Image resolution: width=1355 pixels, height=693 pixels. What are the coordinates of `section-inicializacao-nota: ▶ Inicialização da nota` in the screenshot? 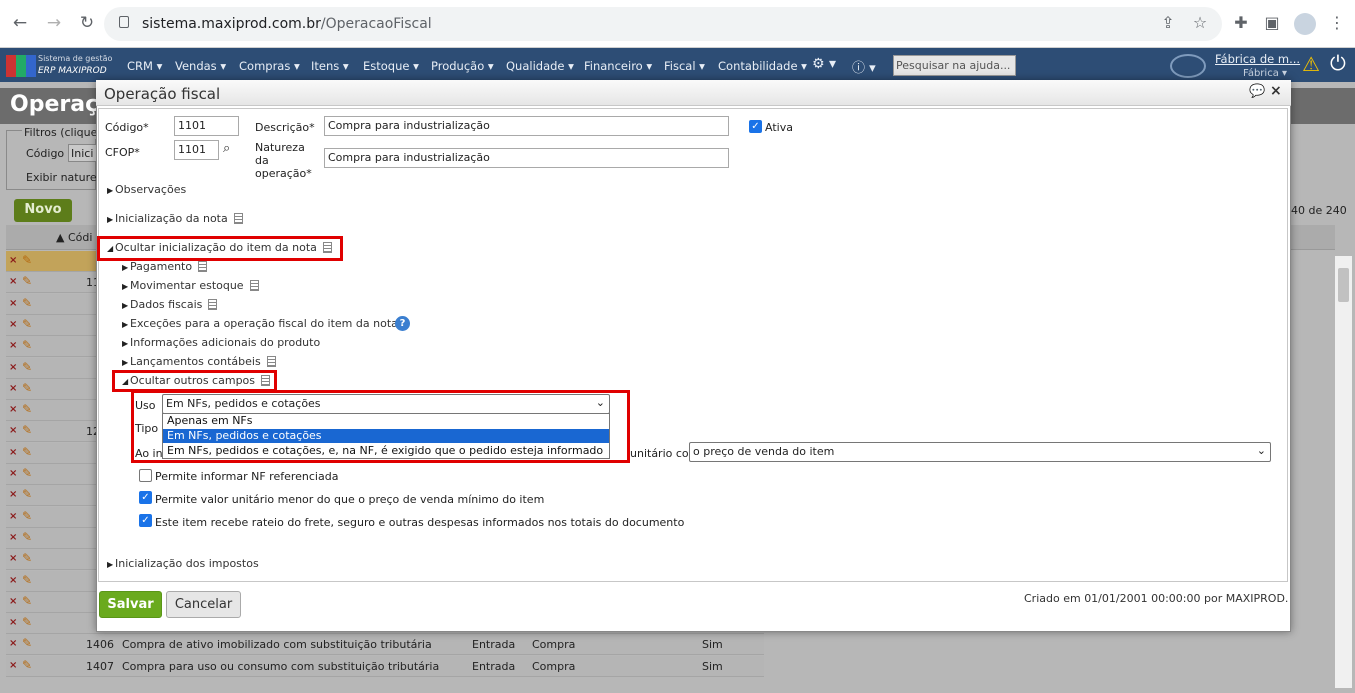 It's located at (175, 218).